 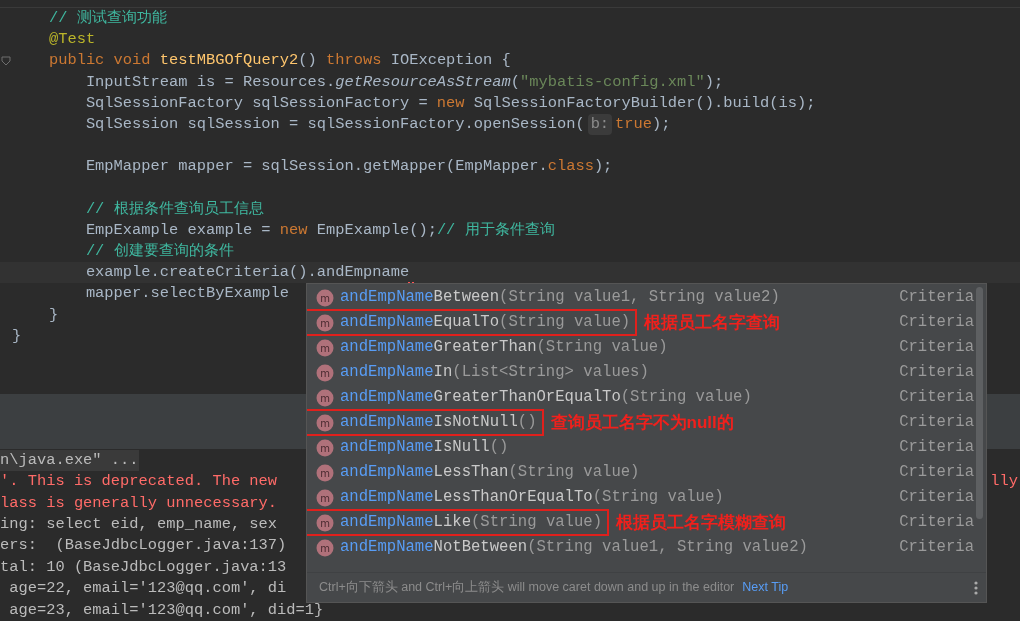 I want to click on completion-item: m andEmpNameBetween(String value1, String value2) Criteria, so click(x=646, y=297).